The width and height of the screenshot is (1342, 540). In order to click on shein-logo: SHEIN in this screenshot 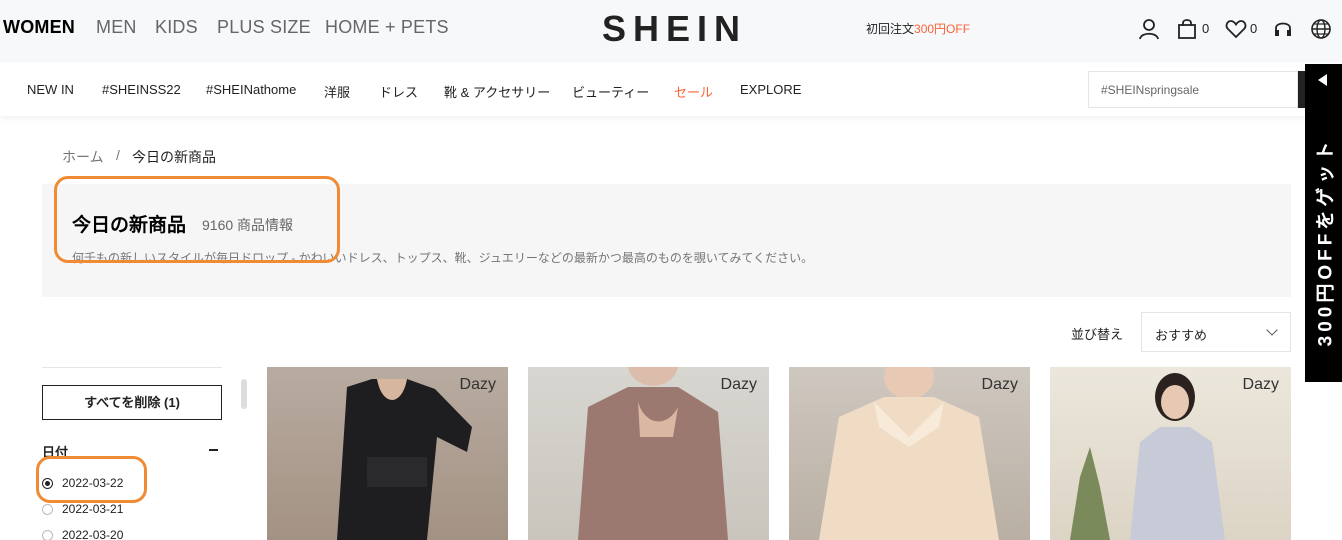, I will do `click(674, 29)`.